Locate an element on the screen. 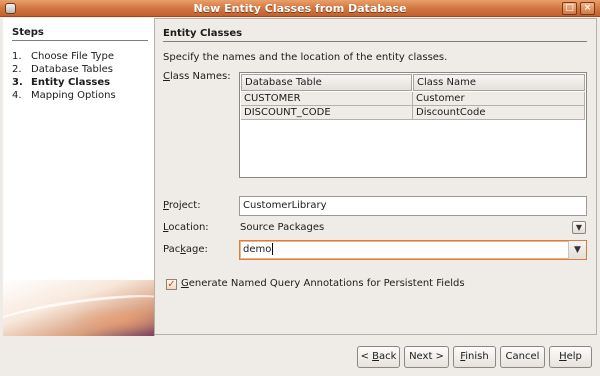 The width and height of the screenshot is (600, 376). column-header-class-name: Class Name is located at coordinates (499, 82).